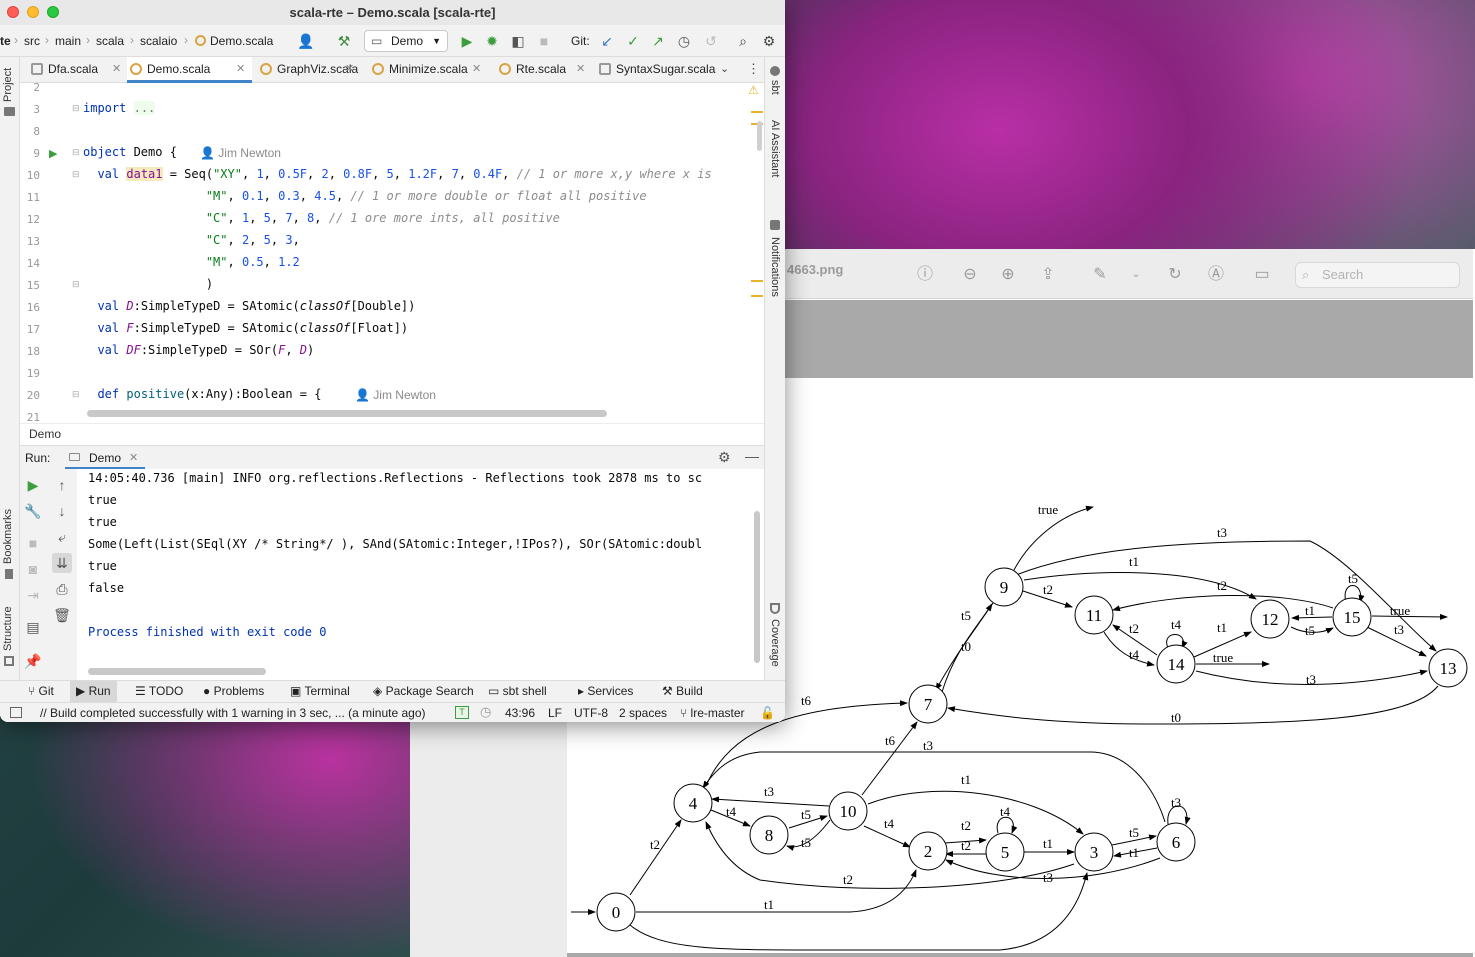 This screenshot has height=957, width=1475. What do you see at coordinates (110, 41) in the screenshot?
I see `breadcrumb-scala: scala` at bounding box center [110, 41].